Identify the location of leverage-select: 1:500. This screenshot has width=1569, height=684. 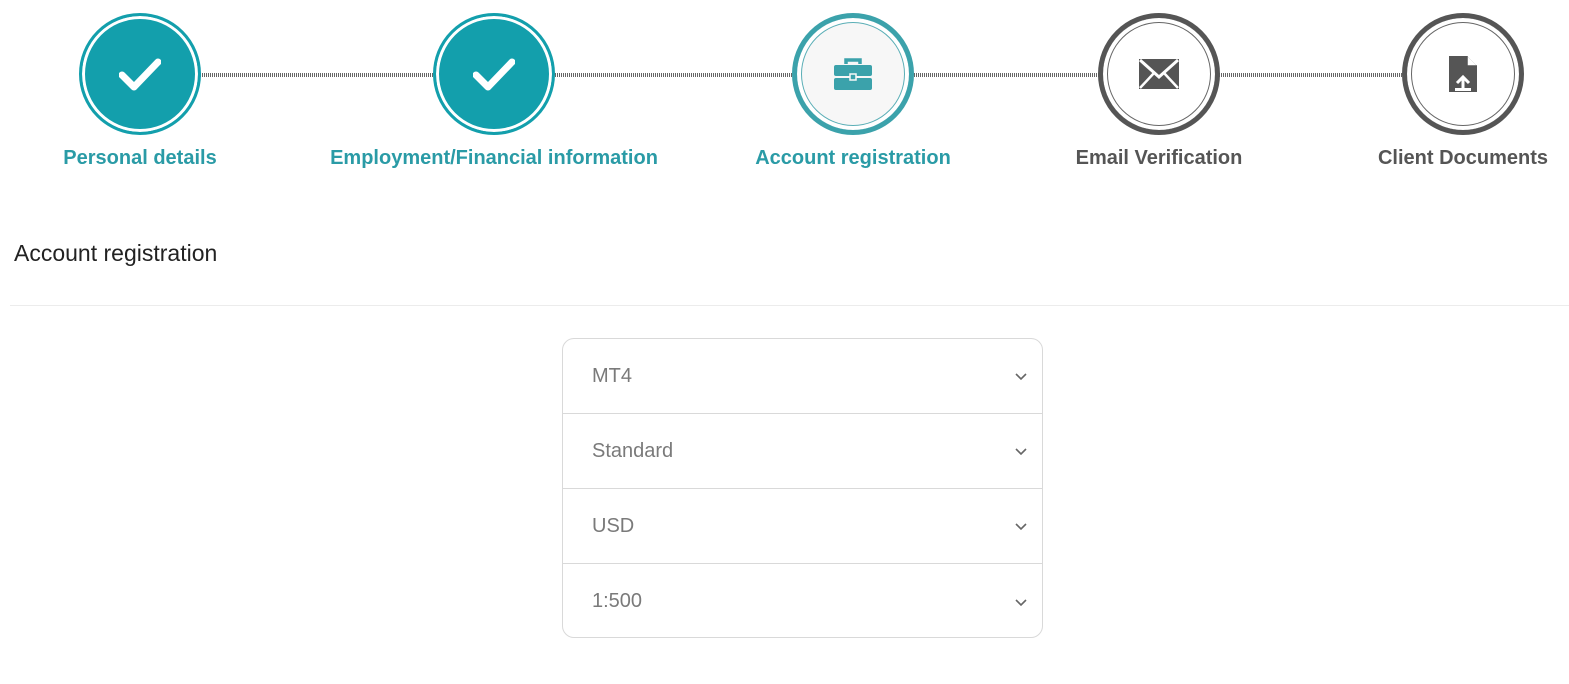
(802, 600).